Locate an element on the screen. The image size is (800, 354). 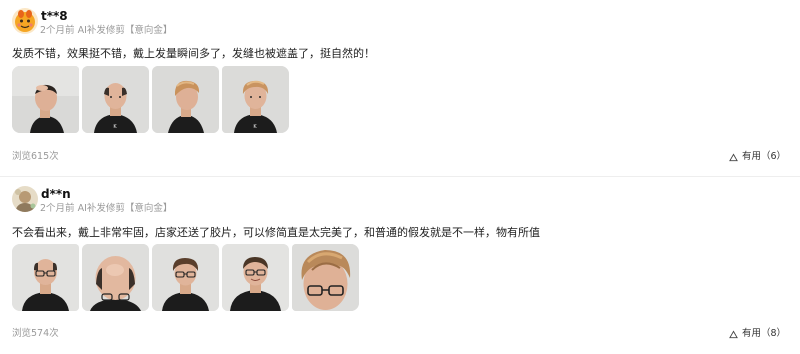
review-photos: K K is located at coordinates (150, 99).